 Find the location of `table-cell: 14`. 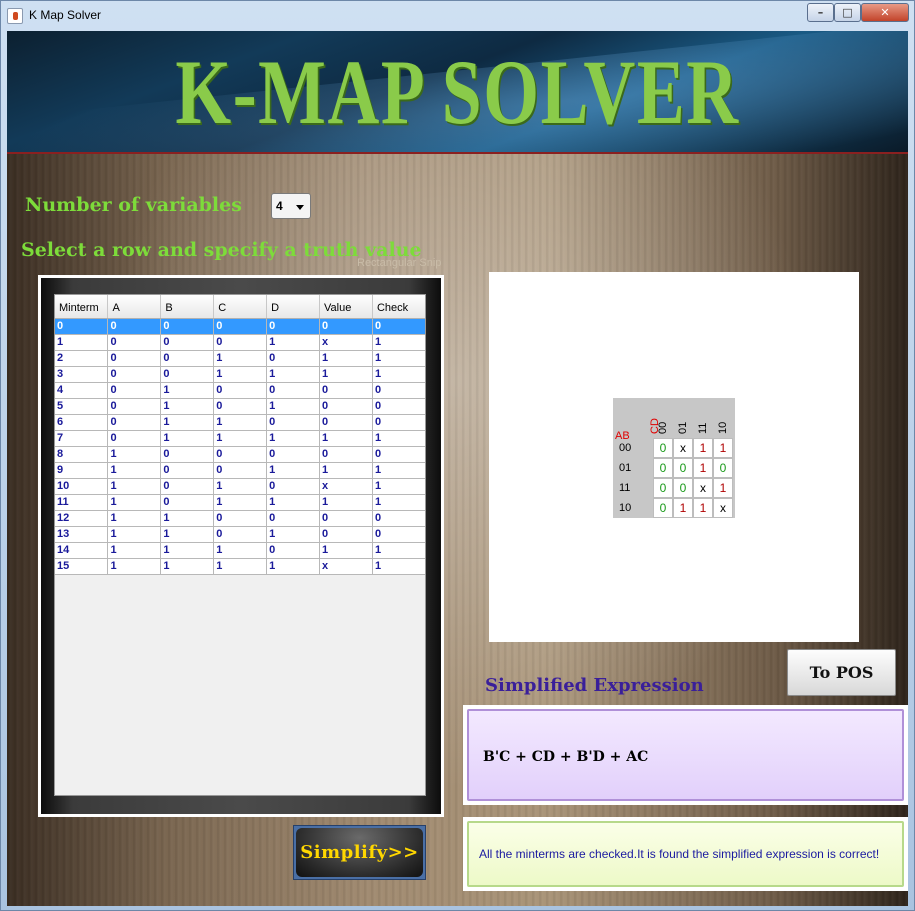

table-cell: 14 is located at coordinates (82, 550).